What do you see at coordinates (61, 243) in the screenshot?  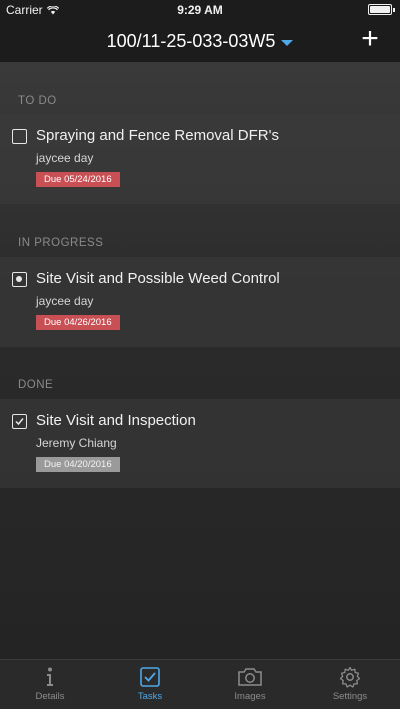 I see `section-header-in-progress: IN PROGRESS` at bounding box center [61, 243].